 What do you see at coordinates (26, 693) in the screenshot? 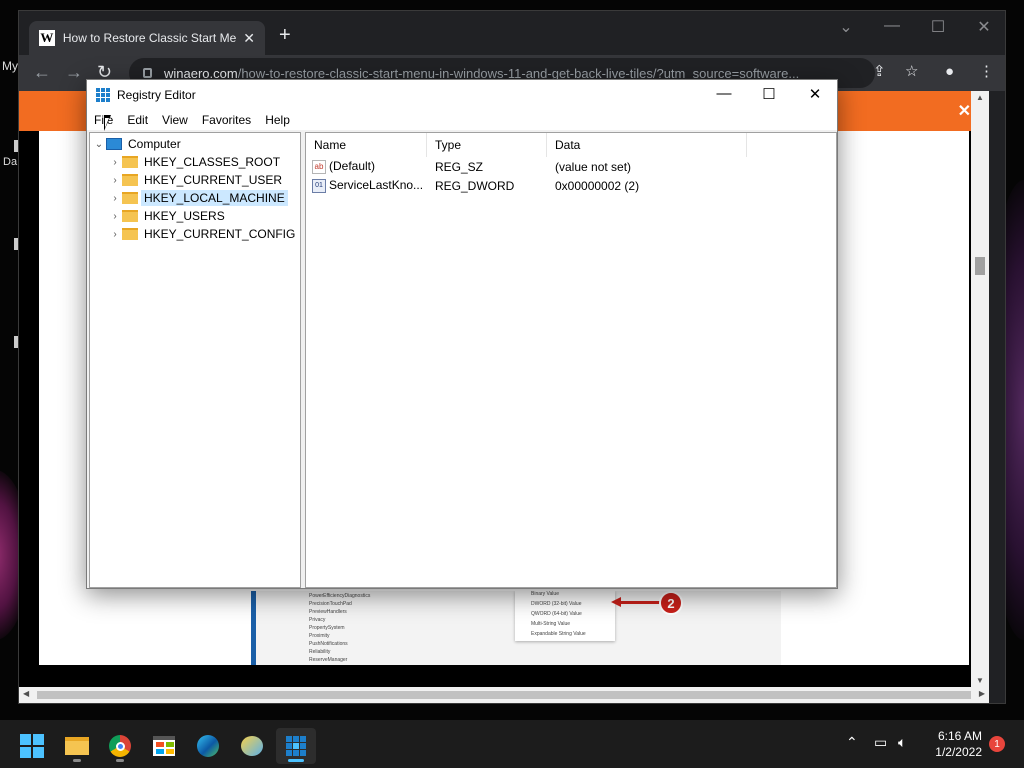
I see `scroll-left-icon: ◀` at bounding box center [26, 693].